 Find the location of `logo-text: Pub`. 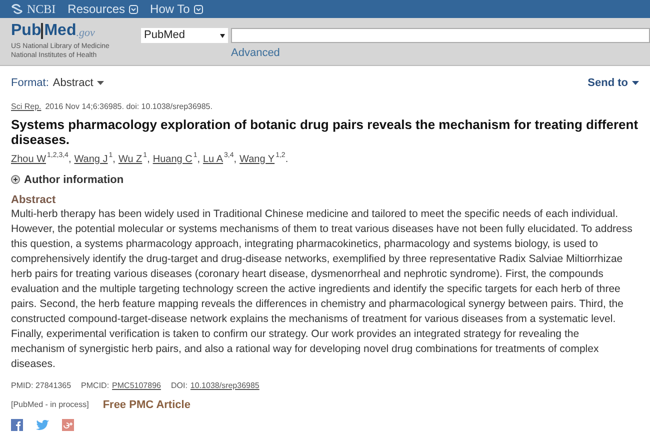

logo-text: Pub is located at coordinates (26, 31).